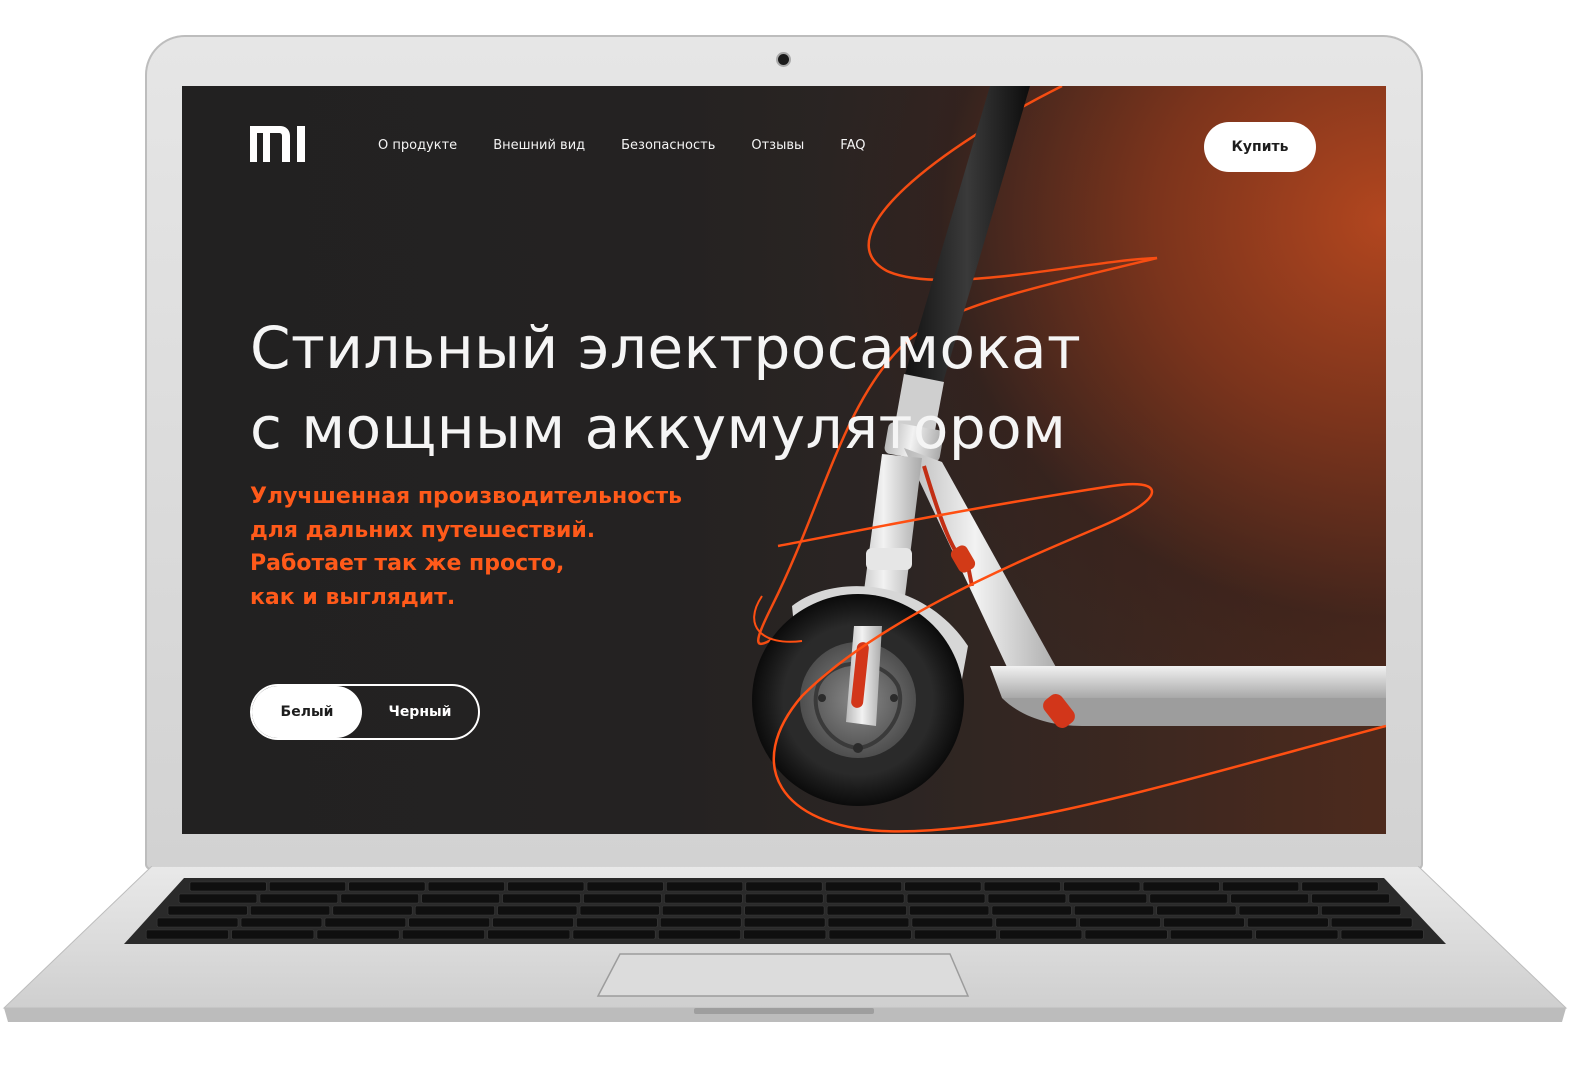 This screenshot has width=1588, height=1080. I want to click on nav-item-faq: FAQ, so click(852, 145).